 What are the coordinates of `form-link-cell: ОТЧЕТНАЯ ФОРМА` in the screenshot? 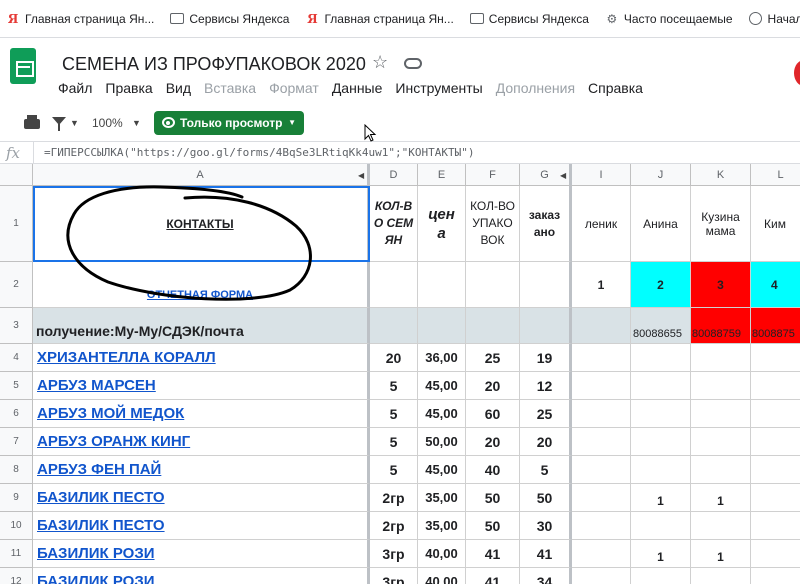 It's located at (201, 285).